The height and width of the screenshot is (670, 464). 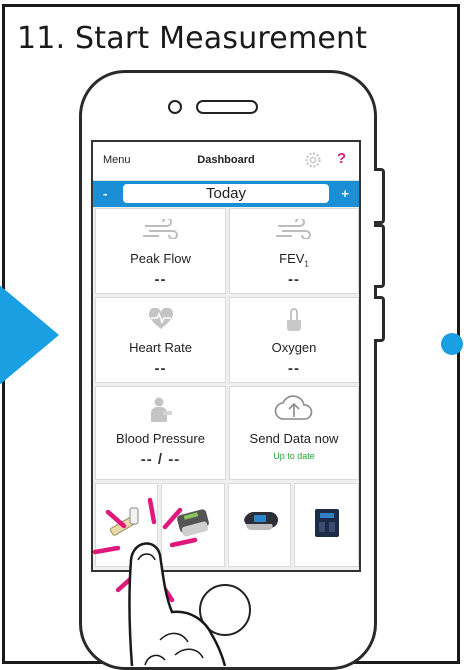 I want to click on sync-status-text: Up to date, so click(x=294, y=456).